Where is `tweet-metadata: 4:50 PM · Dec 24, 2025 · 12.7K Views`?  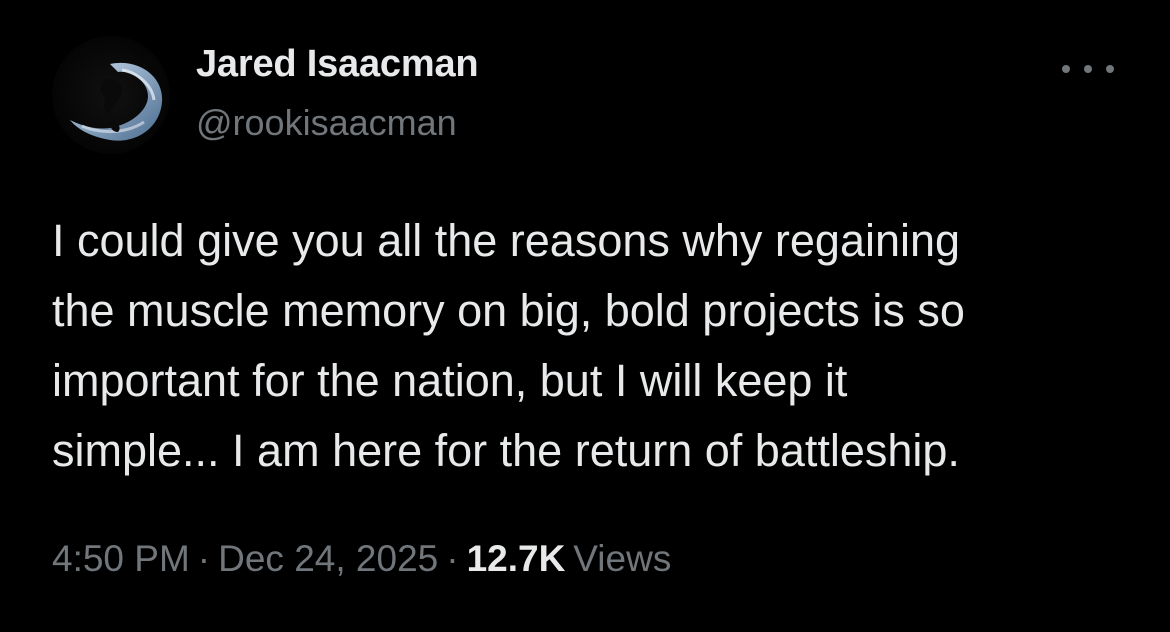 tweet-metadata: 4:50 PM · Dec 24, 2025 · 12.7K Views is located at coordinates (361, 559).